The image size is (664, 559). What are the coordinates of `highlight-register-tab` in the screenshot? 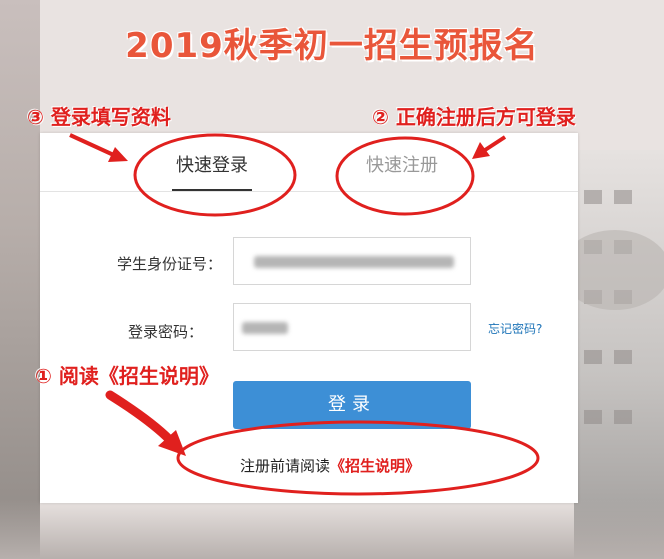 It's located at (405, 176).